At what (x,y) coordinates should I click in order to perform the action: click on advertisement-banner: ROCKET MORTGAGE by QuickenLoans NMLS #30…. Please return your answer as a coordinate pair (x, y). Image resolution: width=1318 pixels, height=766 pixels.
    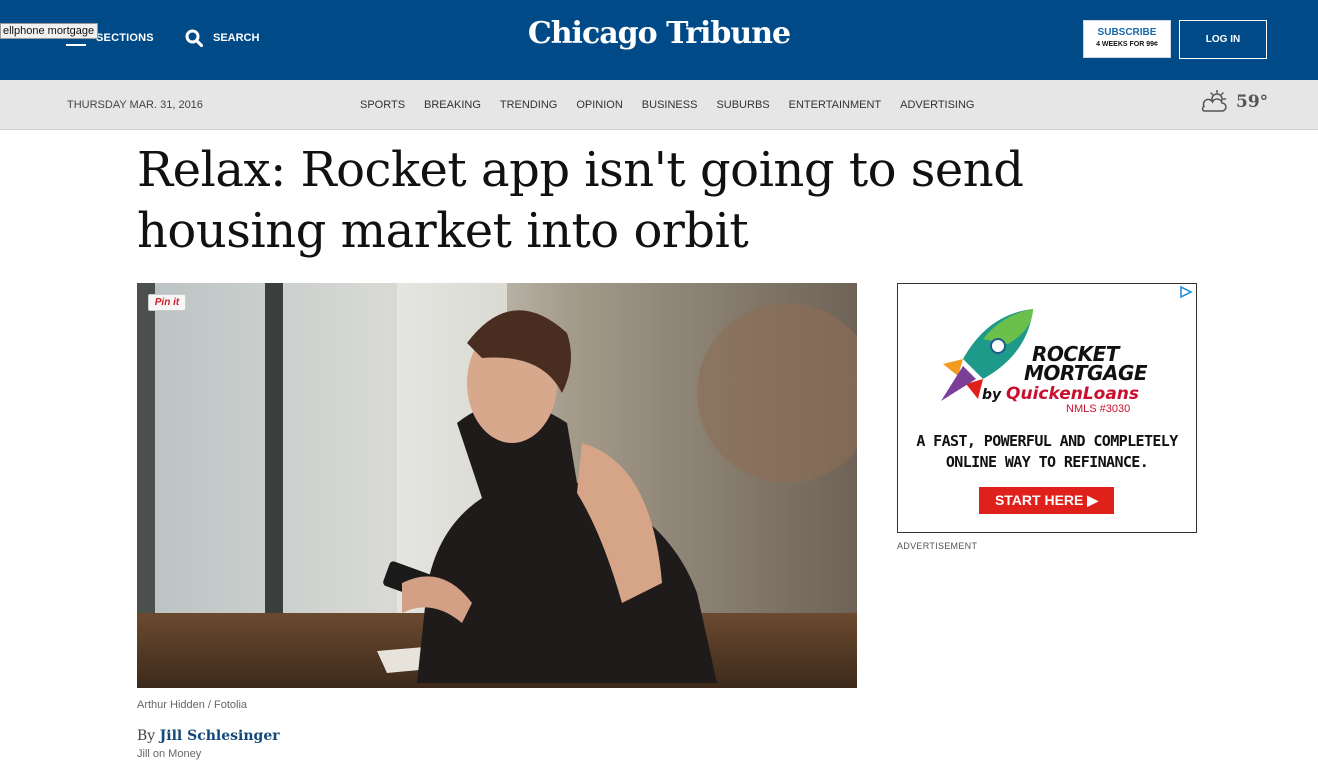
    Looking at the image, I should click on (1047, 408).